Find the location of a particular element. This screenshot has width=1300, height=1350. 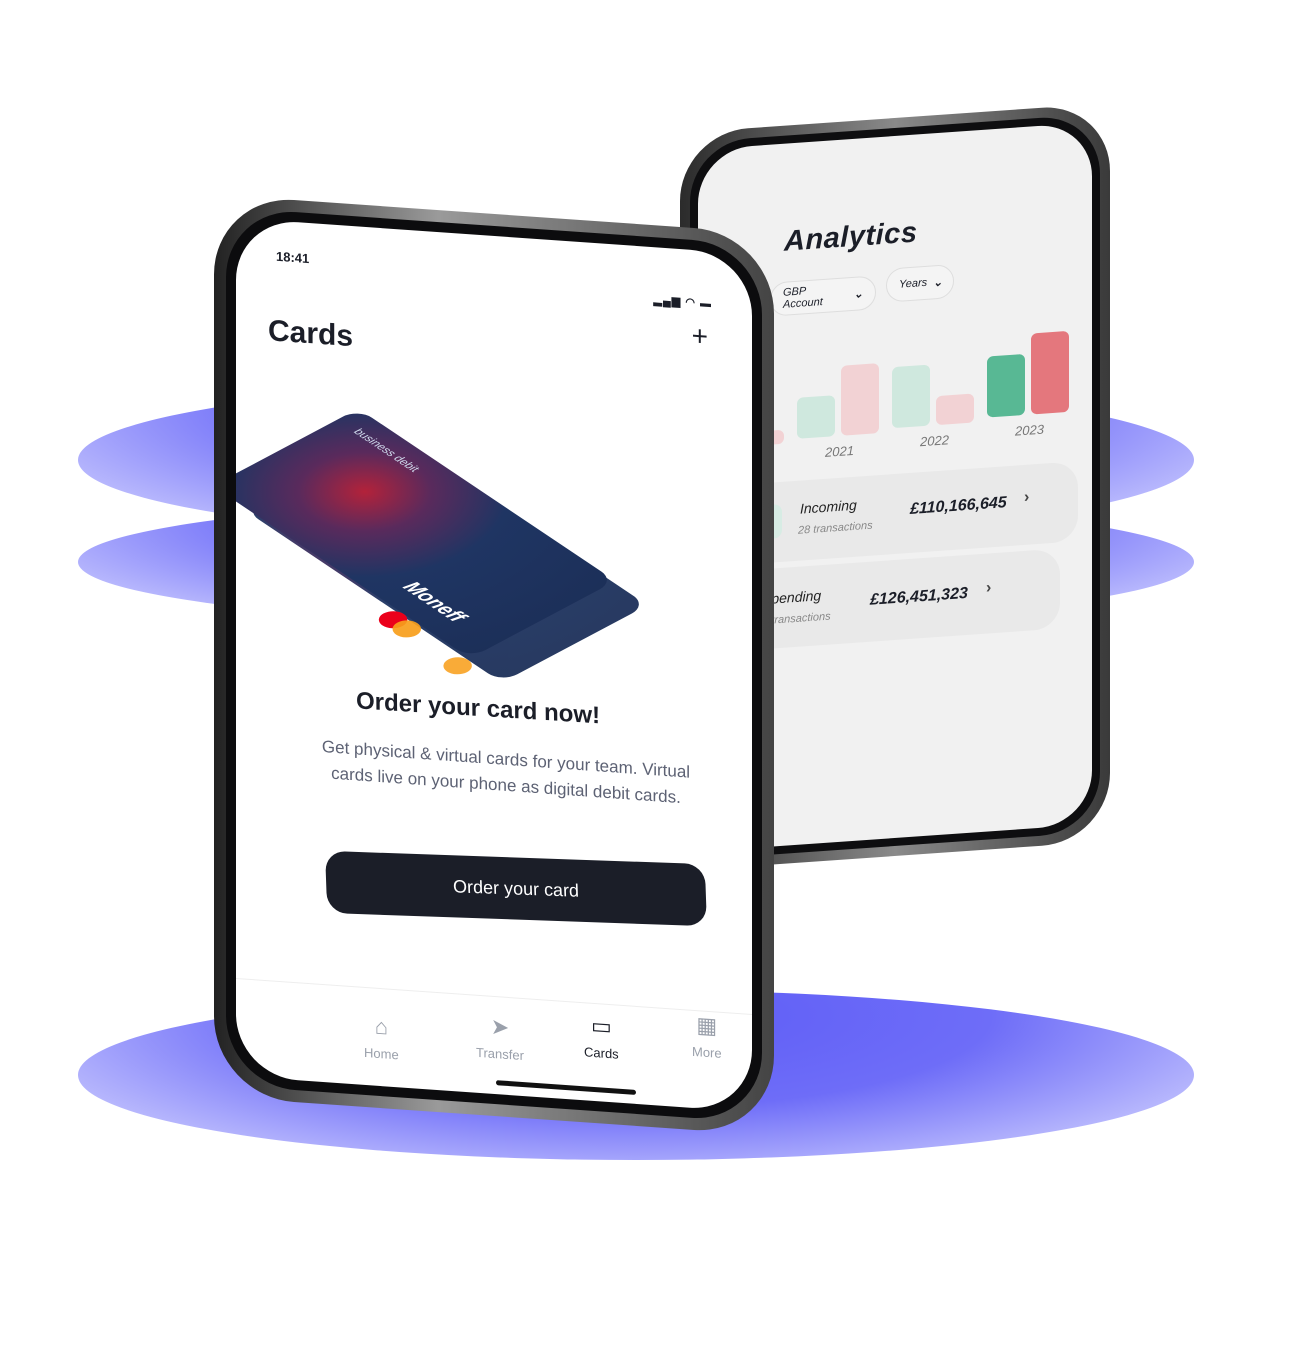

tab-bar-divider is located at coordinates (494, 996).